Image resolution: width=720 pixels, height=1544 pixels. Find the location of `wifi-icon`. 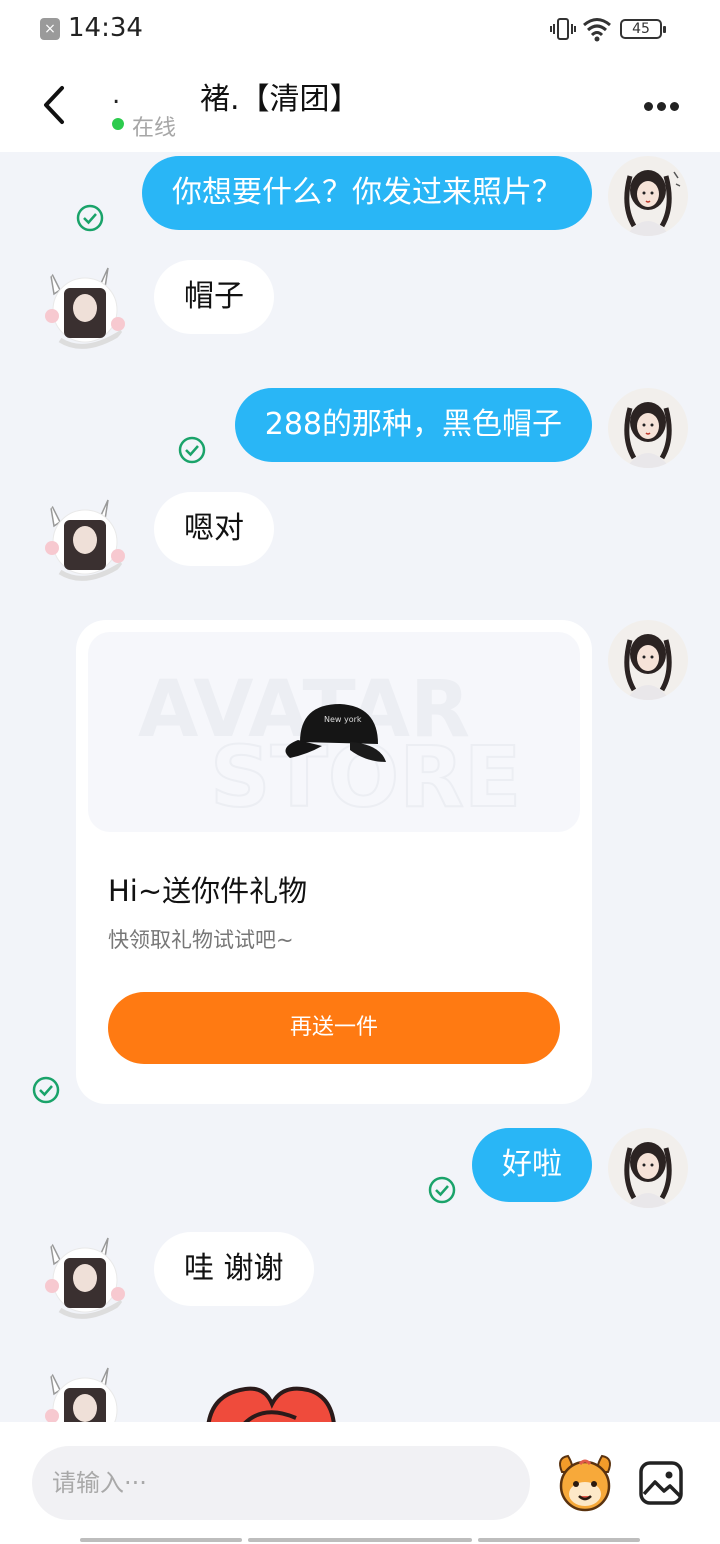

wifi-icon is located at coordinates (597, 30).